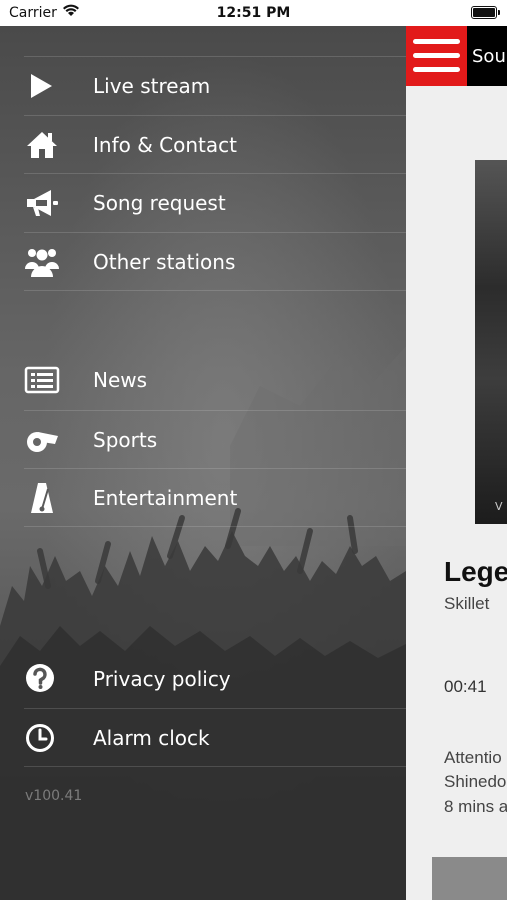 This screenshot has height=900, width=507. I want to click on clock-icon, so click(42, 738).